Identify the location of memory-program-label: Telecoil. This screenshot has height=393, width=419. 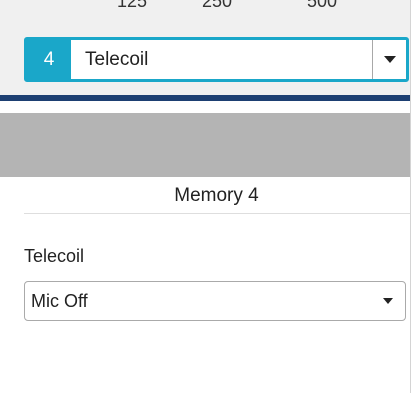
(117, 59).